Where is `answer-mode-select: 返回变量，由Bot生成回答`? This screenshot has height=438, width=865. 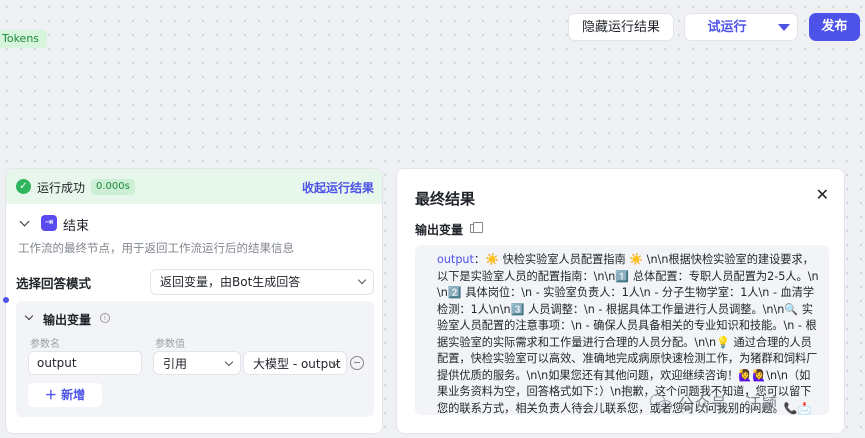
answer-mode-select: 返回变量，由Bot生成回答 is located at coordinates (262, 282).